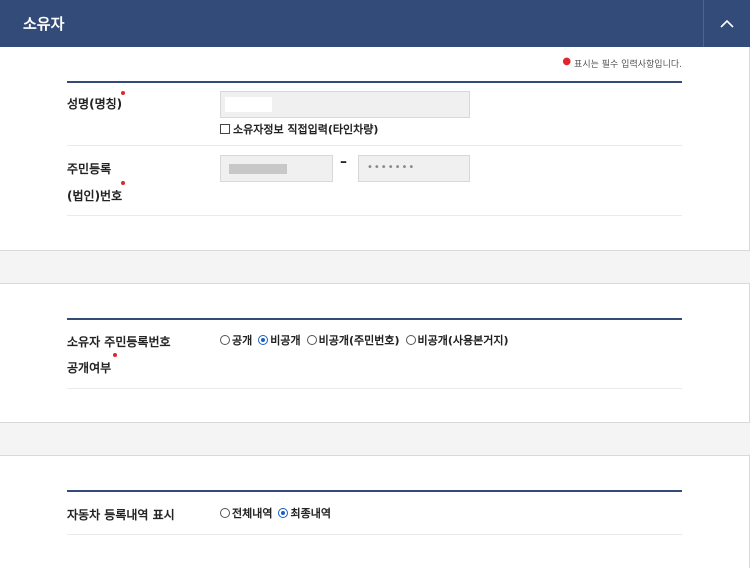 This screenshot has width=750, height=568. I want to click on required-note: ● 표시는 필수 입력사항입니다., so click(622, 63).